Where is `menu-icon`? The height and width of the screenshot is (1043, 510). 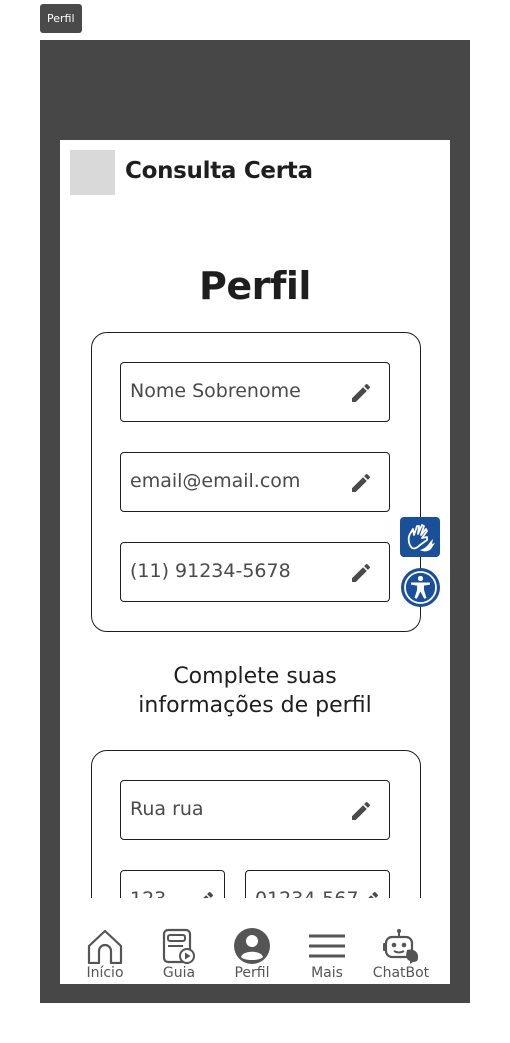 menu-icon is located at coordinates (327, 946).